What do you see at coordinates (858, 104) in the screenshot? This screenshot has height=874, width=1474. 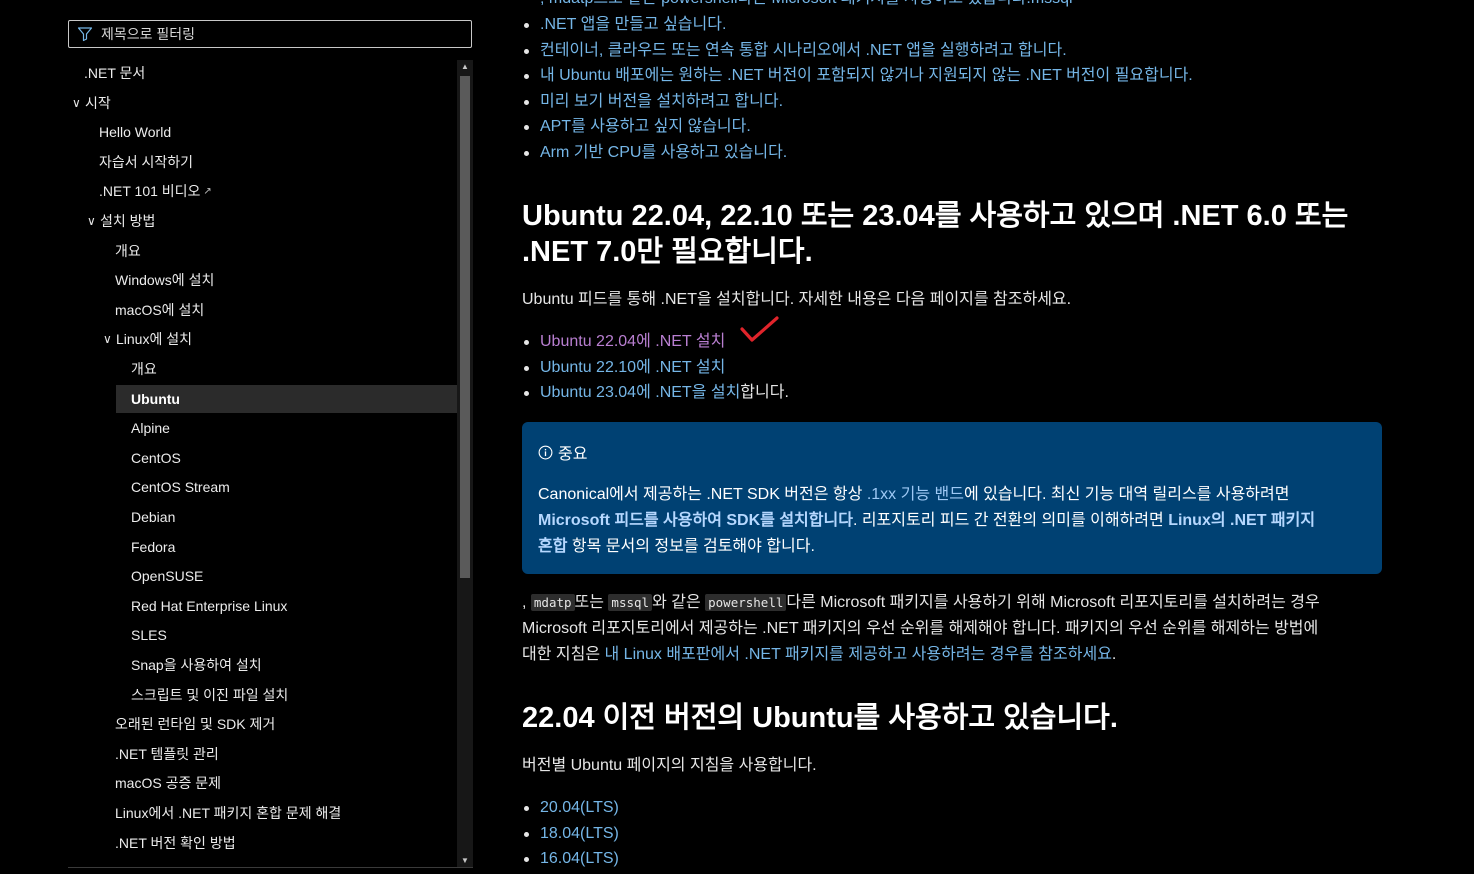 I see `list-item: 미리 보기 버전을 설치하려고 합니다.` at bounding box center [858, 104].